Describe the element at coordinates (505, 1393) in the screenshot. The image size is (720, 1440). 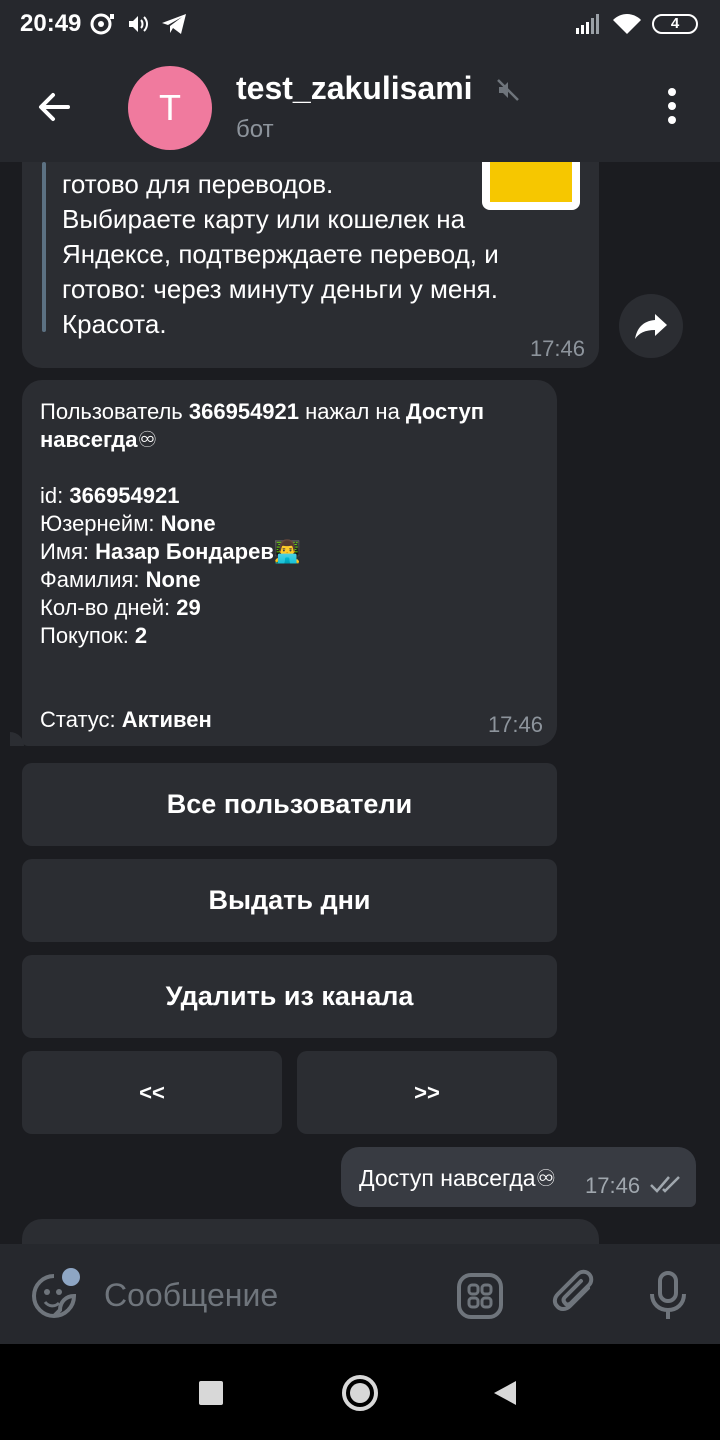
I see `back-triangle-button` at that location.